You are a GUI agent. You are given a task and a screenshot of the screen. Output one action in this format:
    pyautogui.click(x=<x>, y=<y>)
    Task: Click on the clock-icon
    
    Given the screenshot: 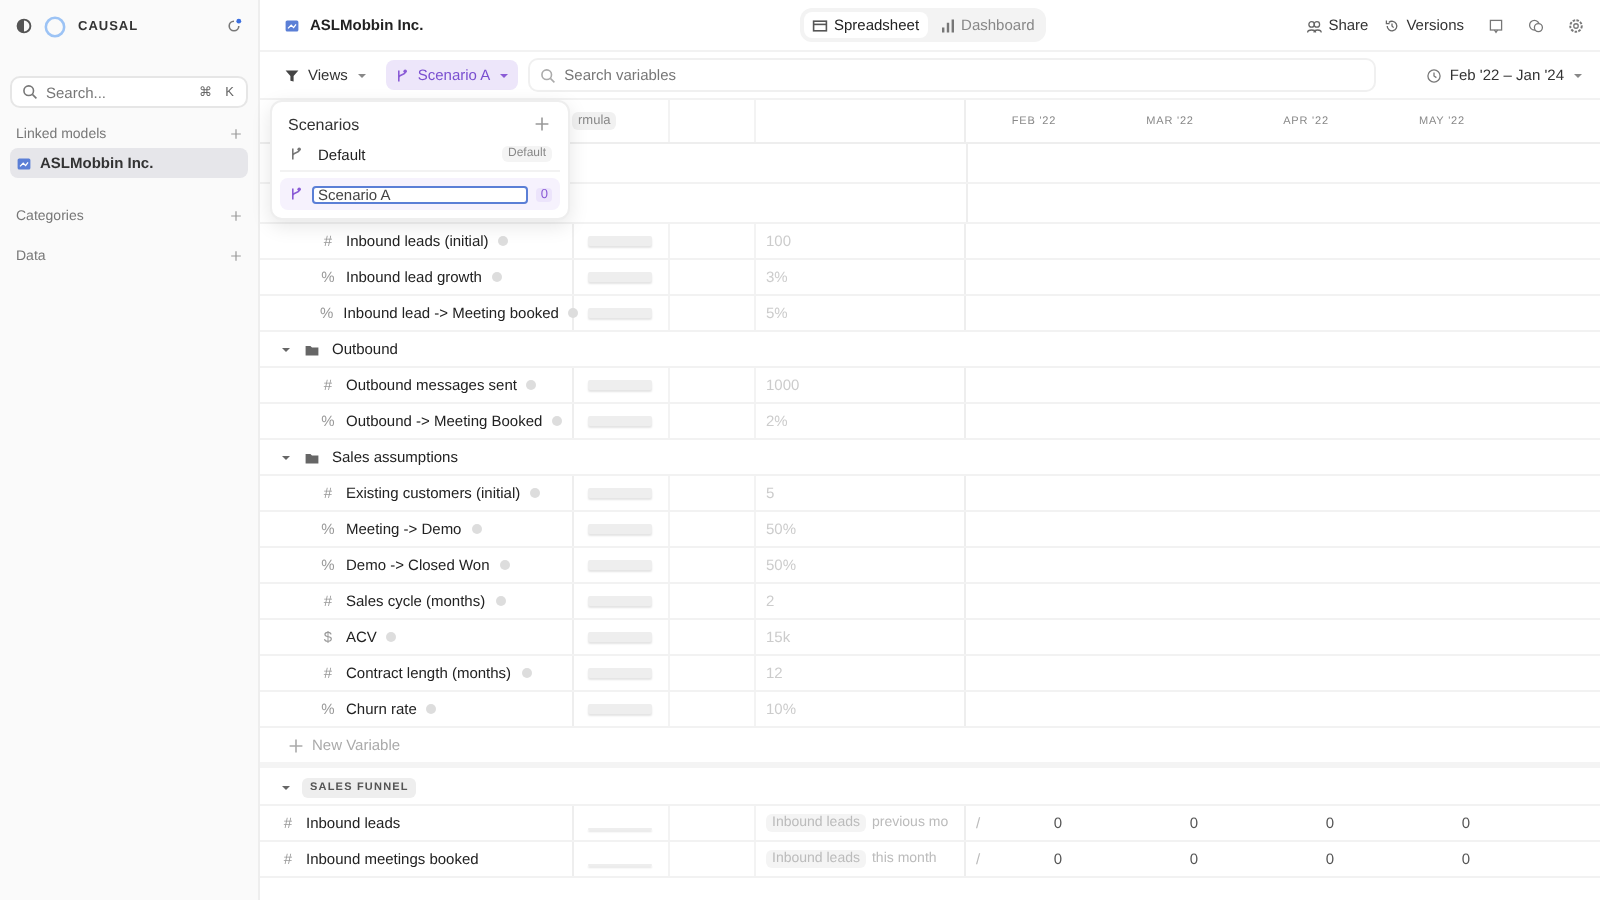 What is the action you would take?
    pyautogui.click(x=1433, y=75)
    